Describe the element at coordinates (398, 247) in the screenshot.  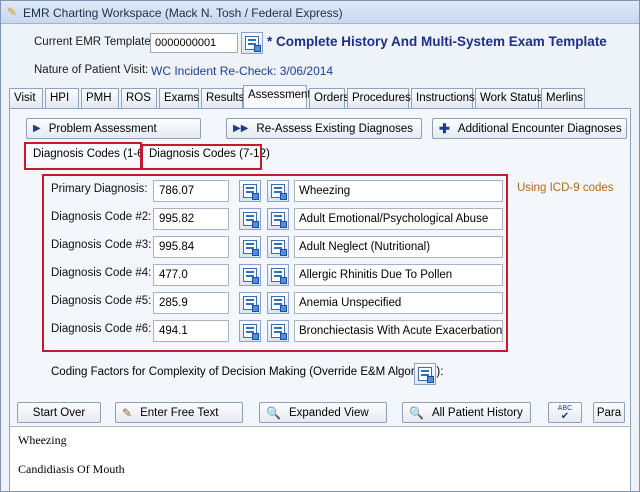
I see `dx-desc-3: Adult Neglect (Nutritional)` at that location.